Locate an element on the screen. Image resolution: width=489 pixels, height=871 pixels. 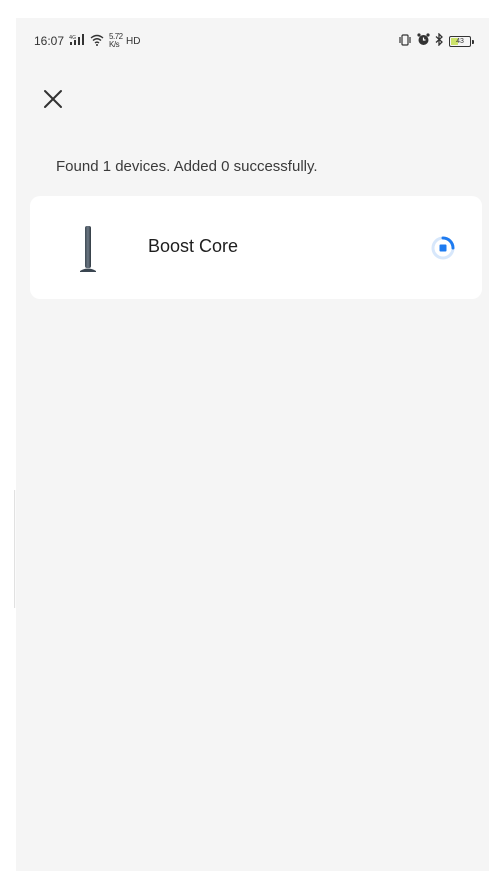
status-right: 43 is located at coordinates (436, 40).